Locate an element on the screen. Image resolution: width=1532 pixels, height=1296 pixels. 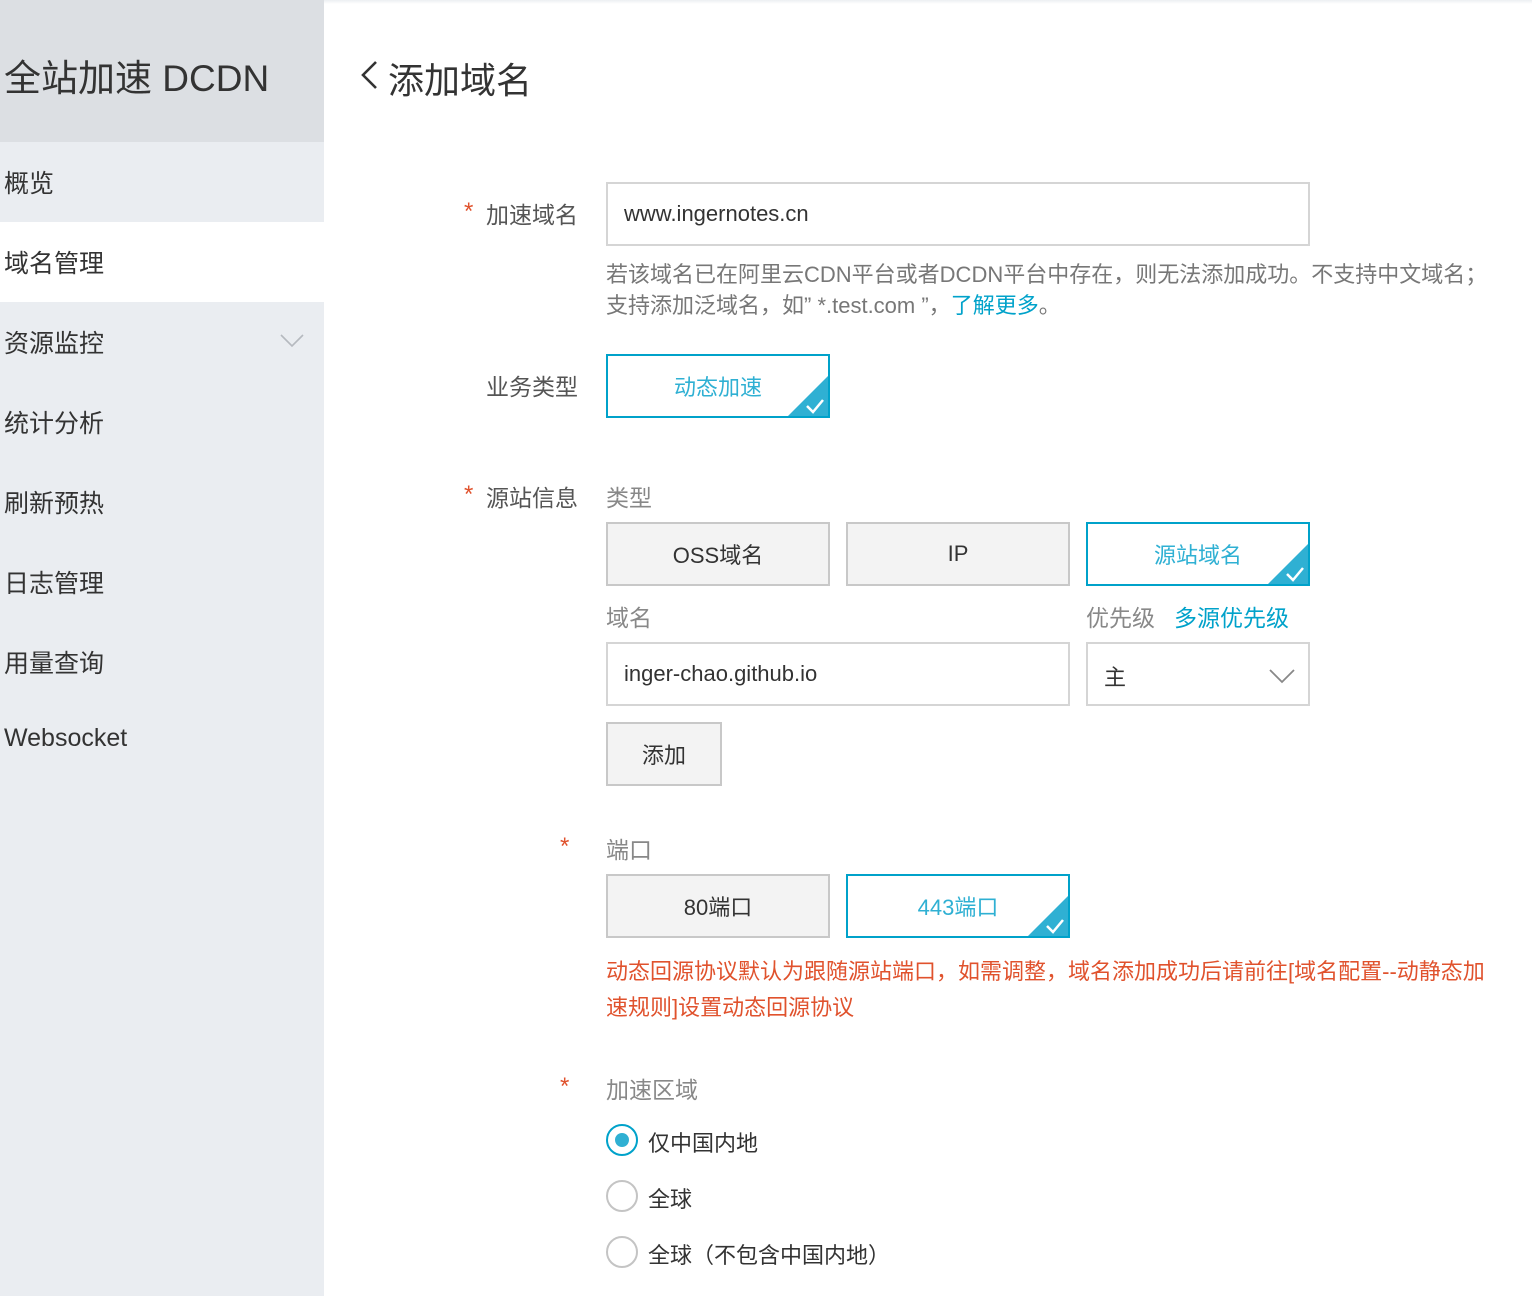
sidebar-item-refresh-prefetch: 刷新预热 is located at coordinates (162, 502).